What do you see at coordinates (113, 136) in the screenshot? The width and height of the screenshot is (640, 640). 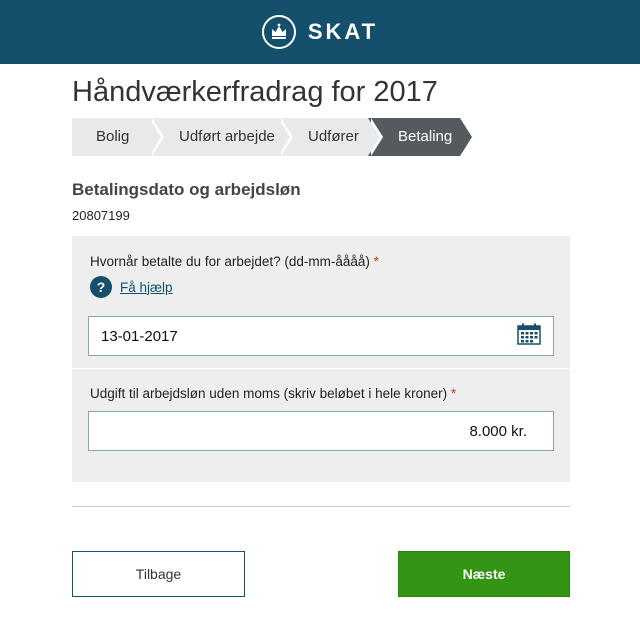 I see `step-label: Bolig` at bounding box center [113, 136].